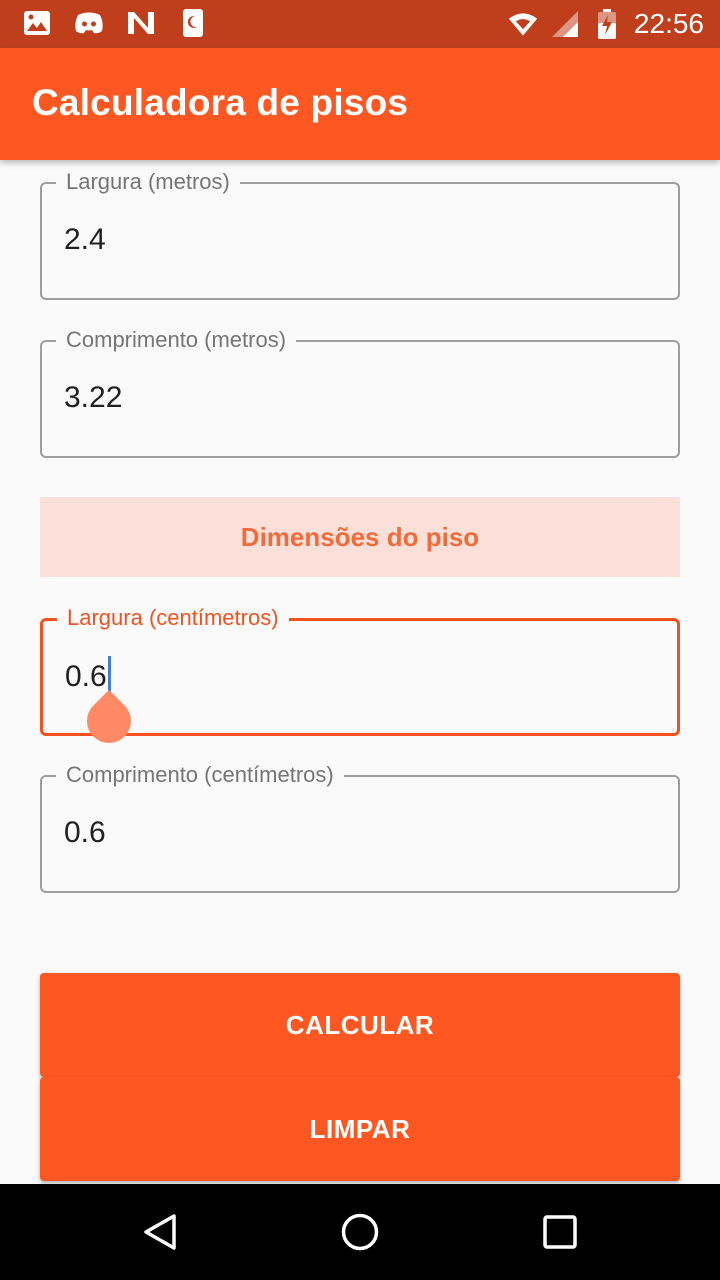 This screenshot has width=720, height=1280. Describe the element at coordinates (360, 391) in the screenshot. I see `room-length-field: Comprimento (metros) 3.22` at that location.